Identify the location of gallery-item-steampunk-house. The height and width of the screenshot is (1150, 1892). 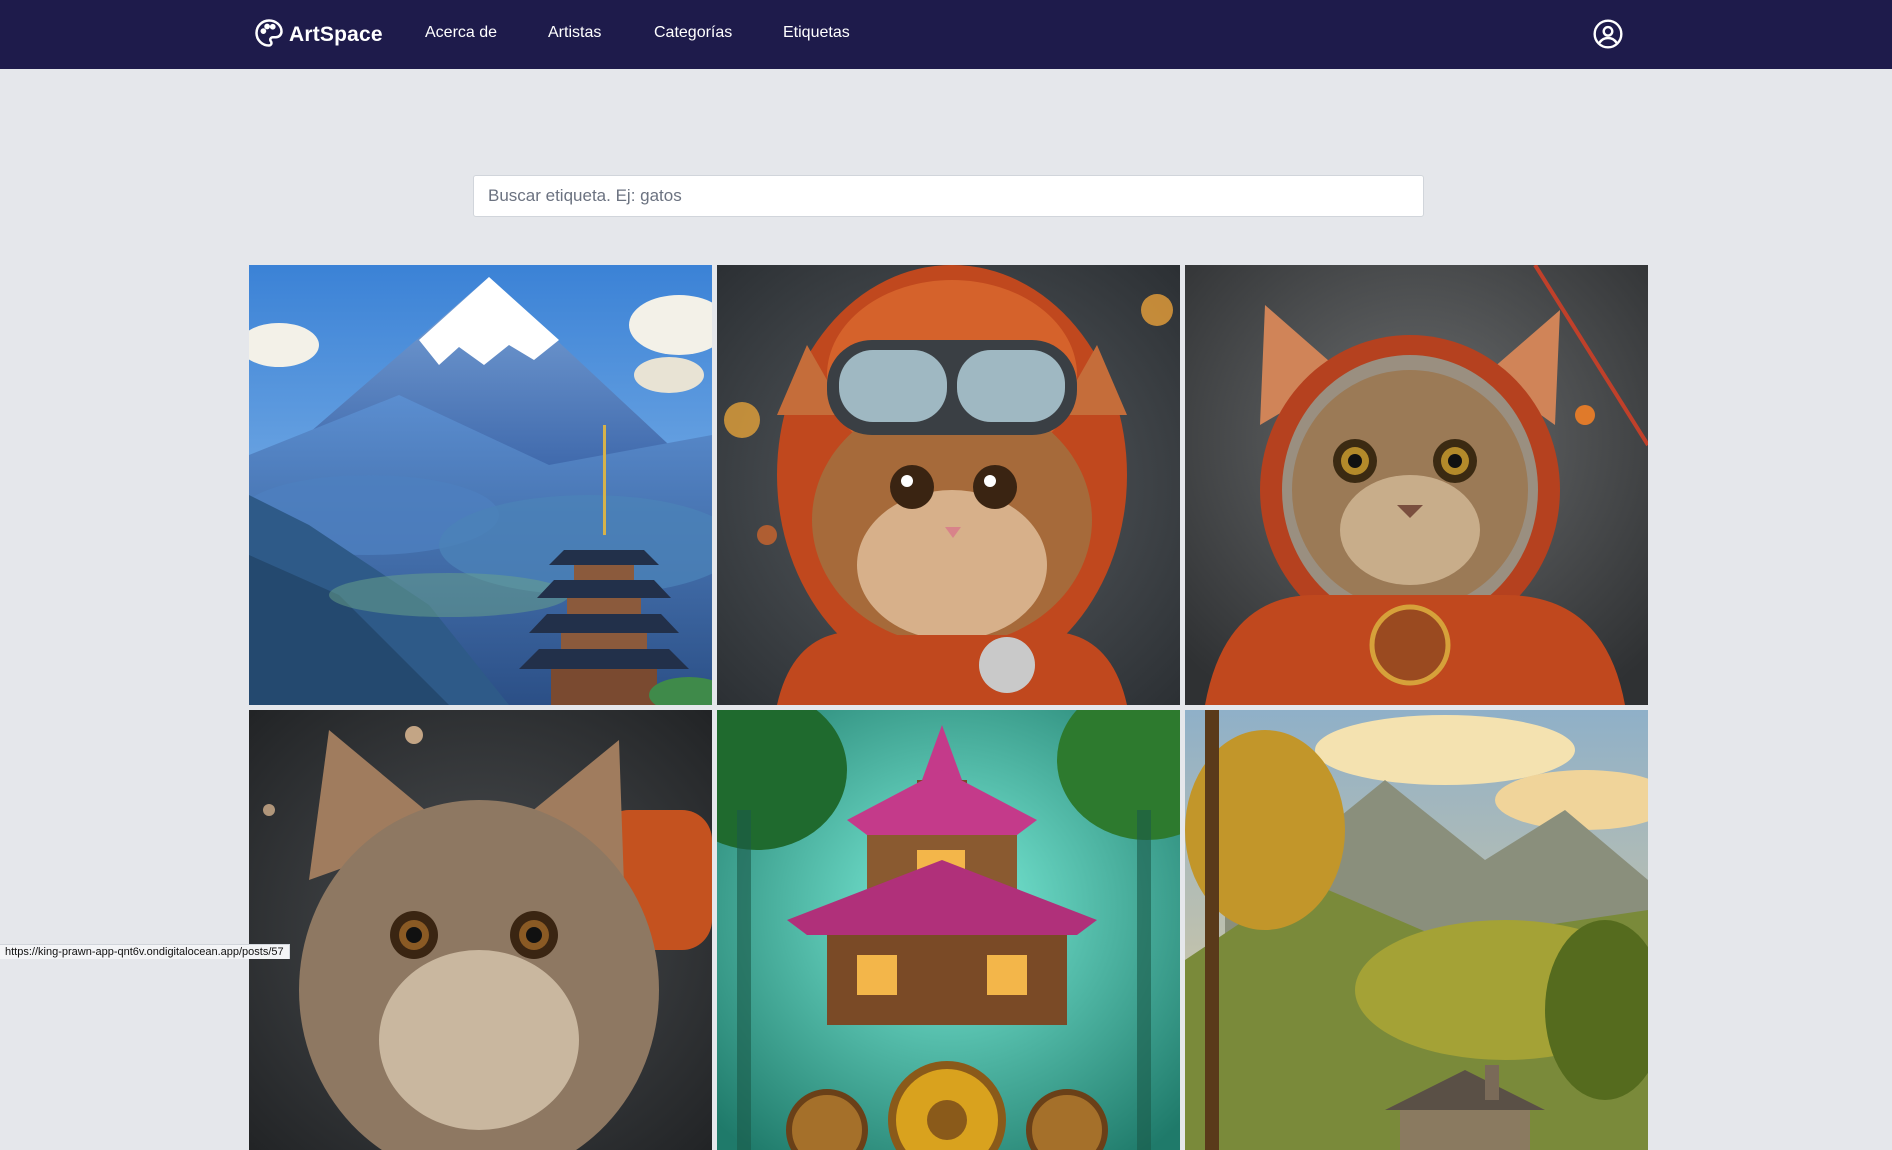
(948, 930).